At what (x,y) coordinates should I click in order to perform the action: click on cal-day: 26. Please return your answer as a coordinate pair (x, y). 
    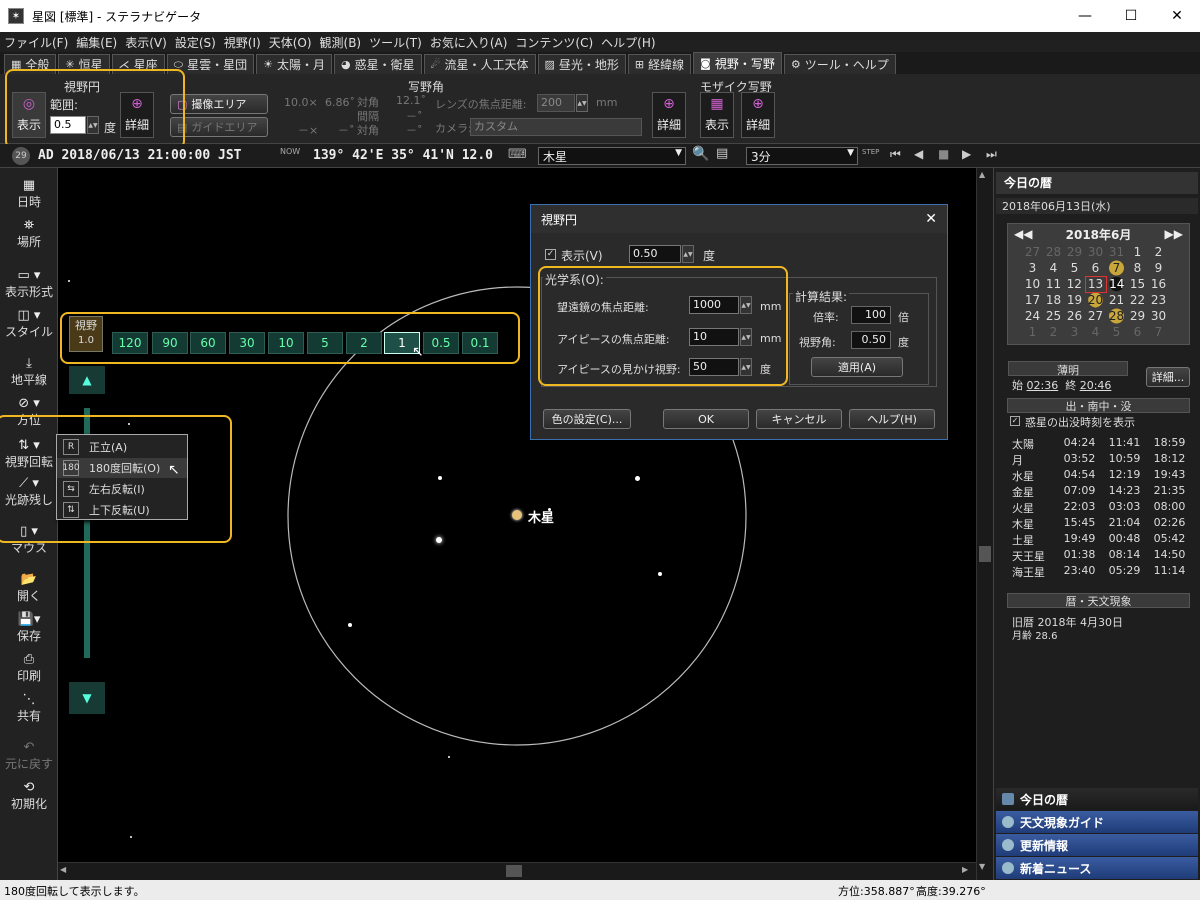
    Looking at the image, I should click on (1074, 316).